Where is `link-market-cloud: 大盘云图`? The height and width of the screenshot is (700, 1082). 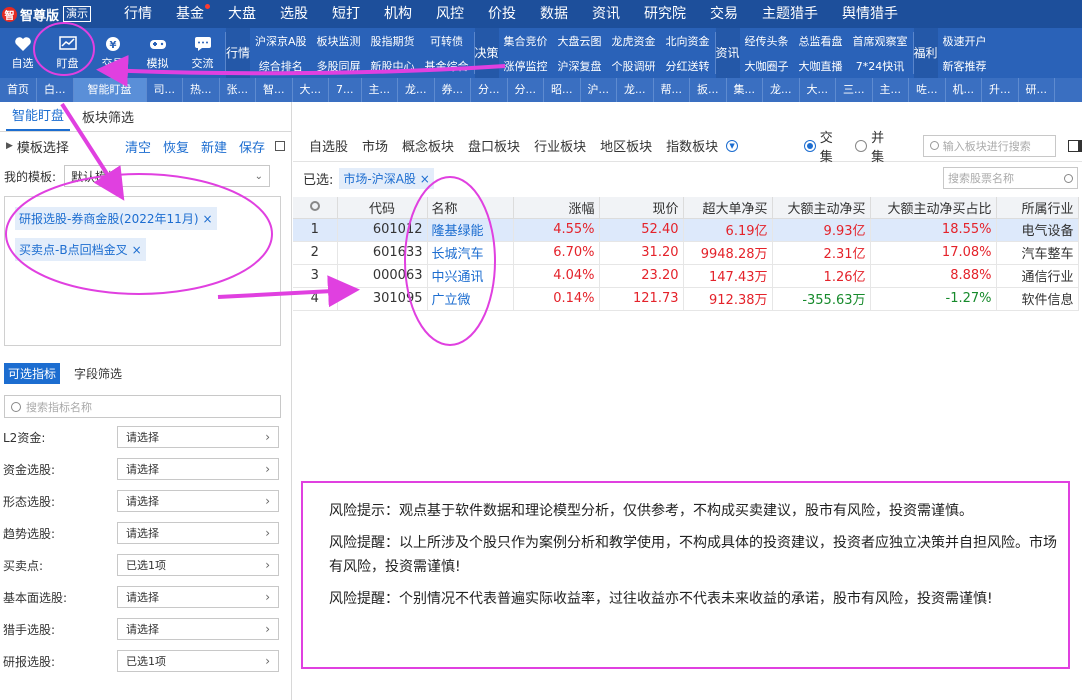
link-market-cloud: 大盘云图 is located at coordinates (580, 41).